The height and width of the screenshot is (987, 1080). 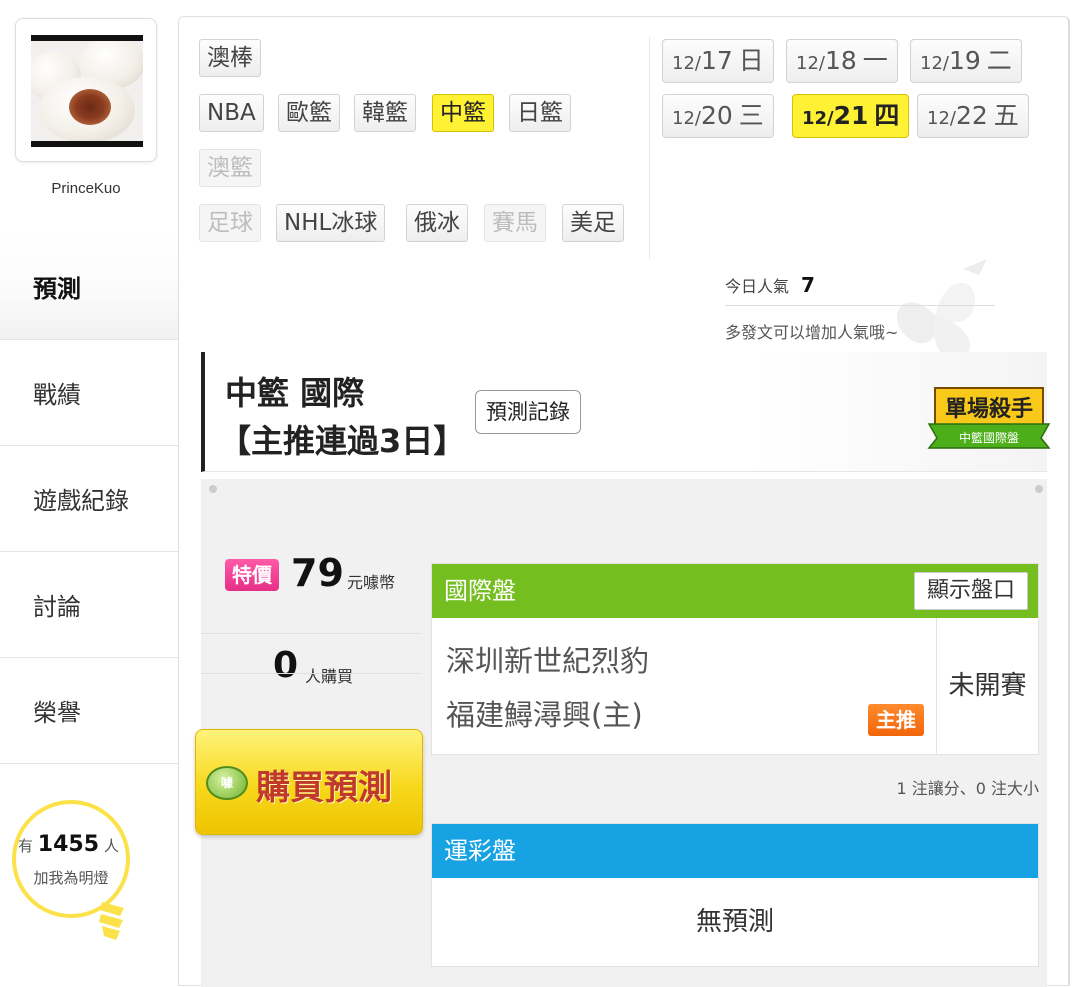 I want to click on buyers-row: 0 人購買, so click(x=311, y=671).